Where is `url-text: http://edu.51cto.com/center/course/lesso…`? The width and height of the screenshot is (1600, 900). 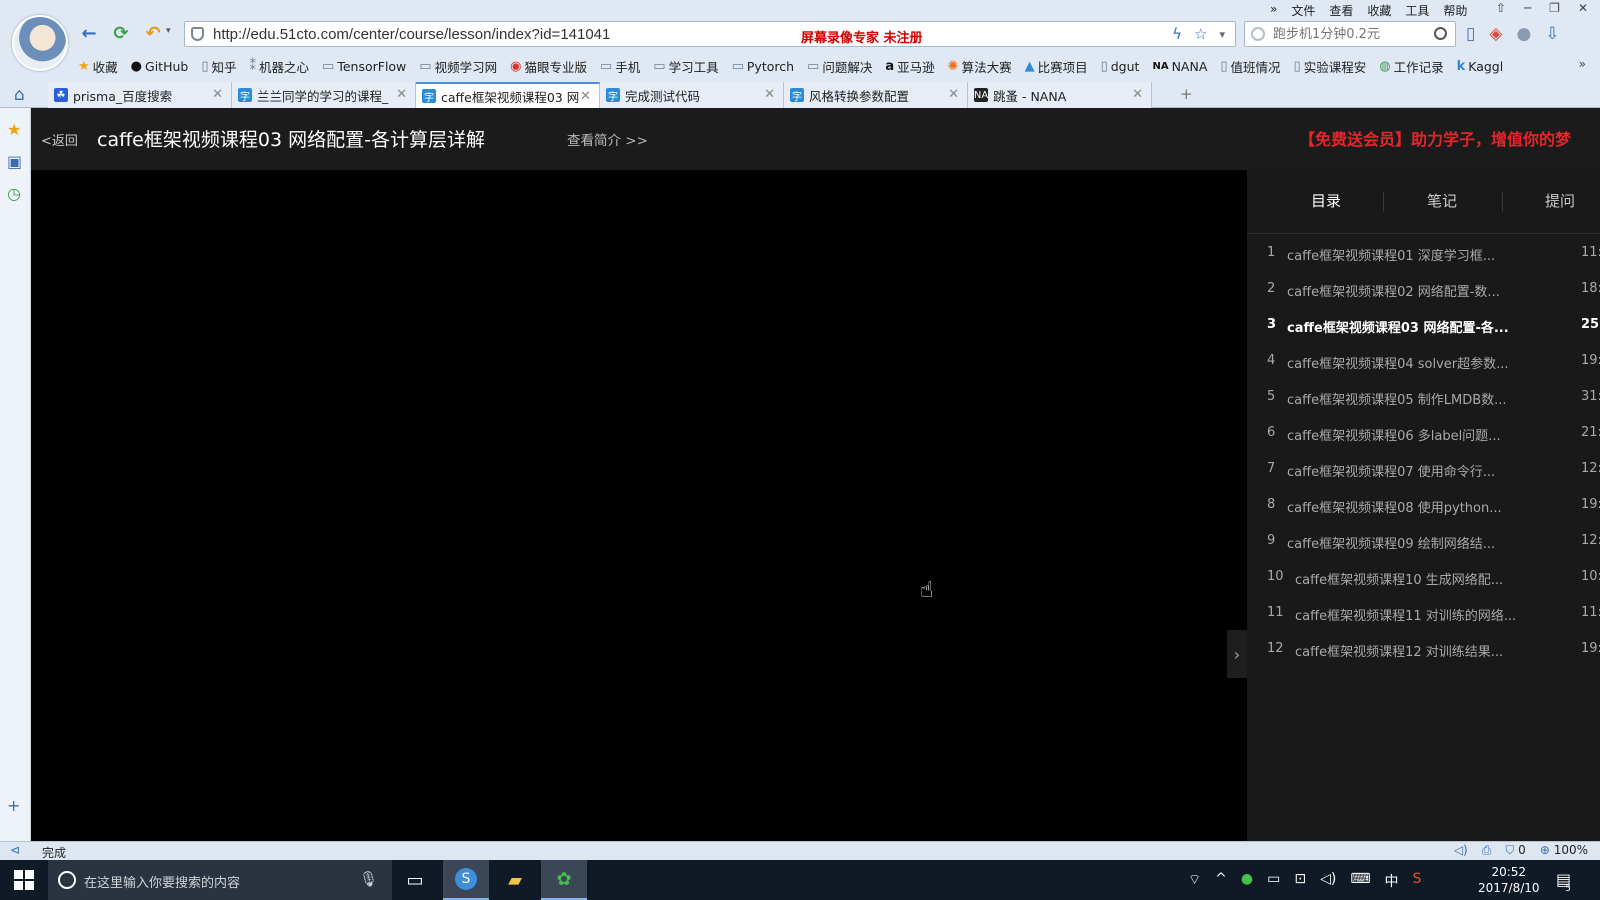
url-text: http://edu.51cto.com/center/course/lesso… is located at coordinates (411, 34).